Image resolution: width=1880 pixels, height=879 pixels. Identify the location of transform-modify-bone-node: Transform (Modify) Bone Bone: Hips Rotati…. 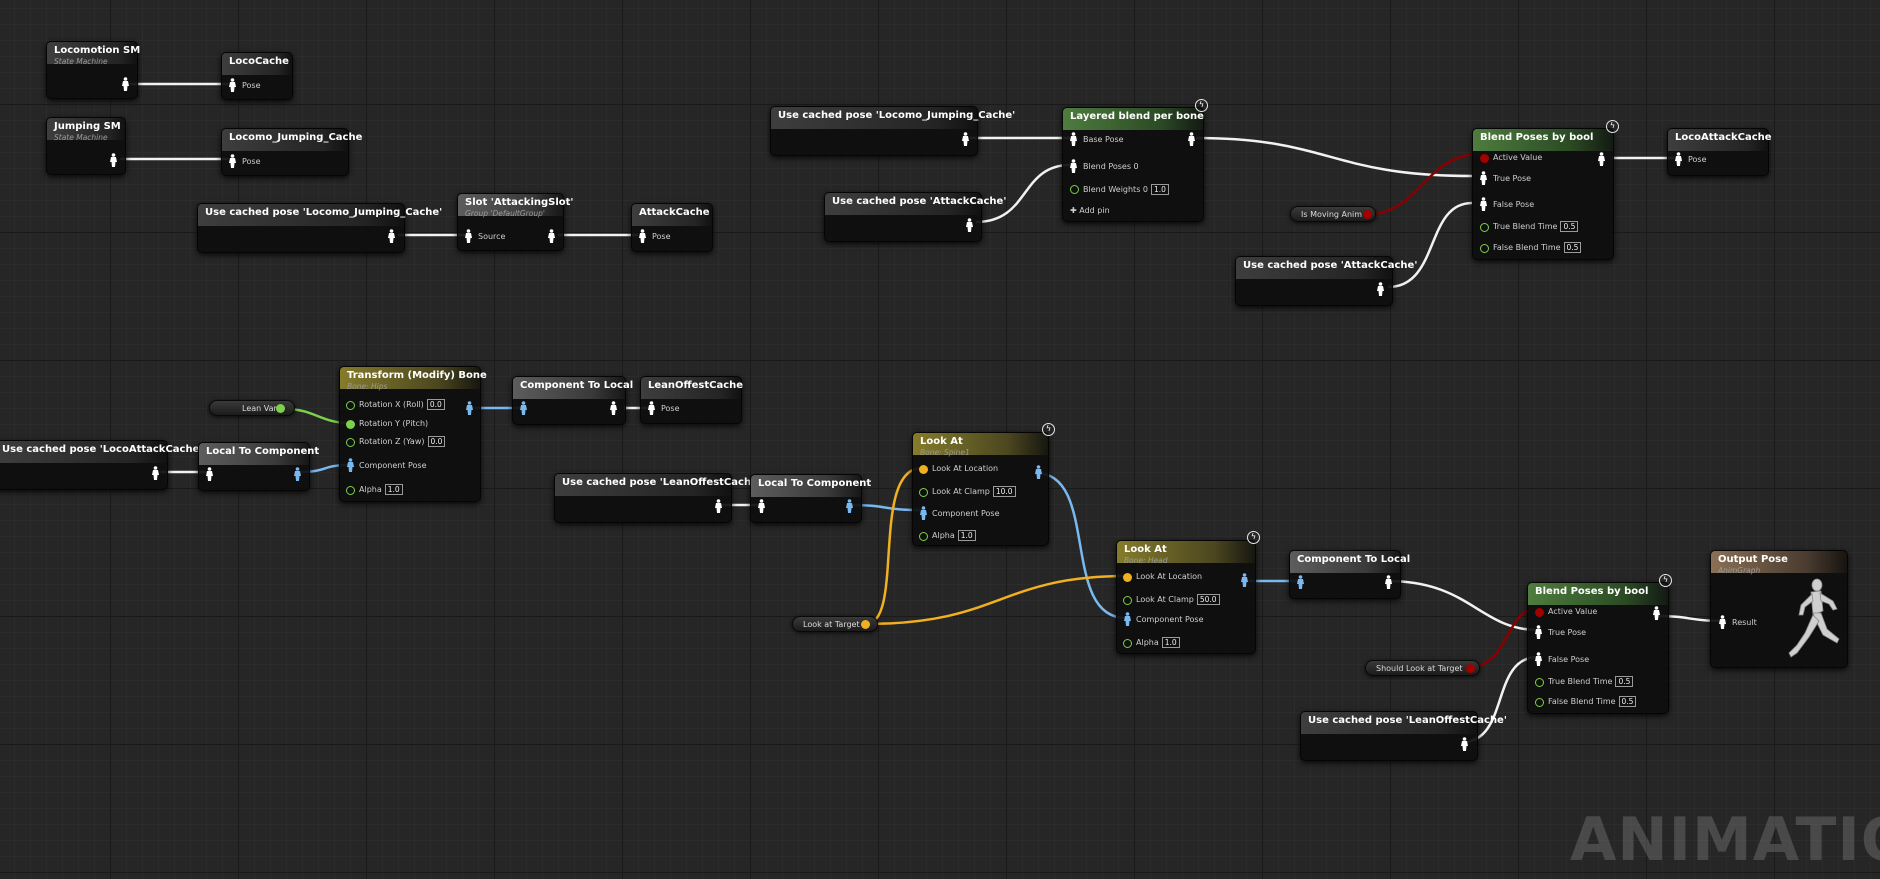
(413, 434).